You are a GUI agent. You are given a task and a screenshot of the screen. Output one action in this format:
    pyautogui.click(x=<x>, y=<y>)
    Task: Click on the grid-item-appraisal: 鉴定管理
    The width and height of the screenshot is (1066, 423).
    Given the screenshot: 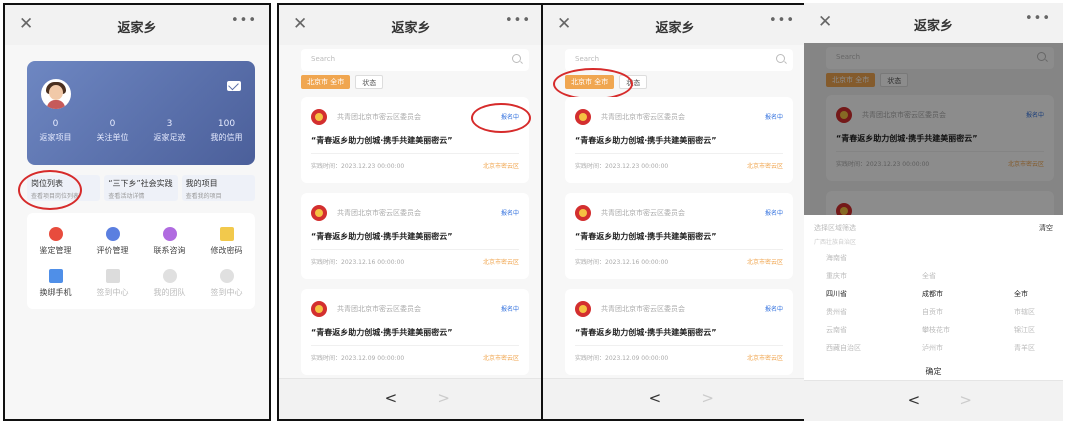 What is the action you would take?
    pyautogui.click(x=55, y=241)
    